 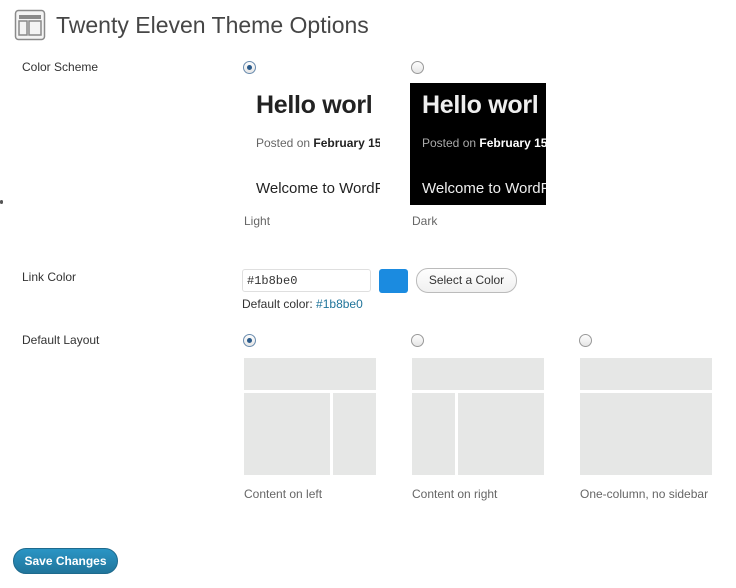 I want to click on layout-one-column-caption: One-column, no sidebar, so click(x=644, y=494).